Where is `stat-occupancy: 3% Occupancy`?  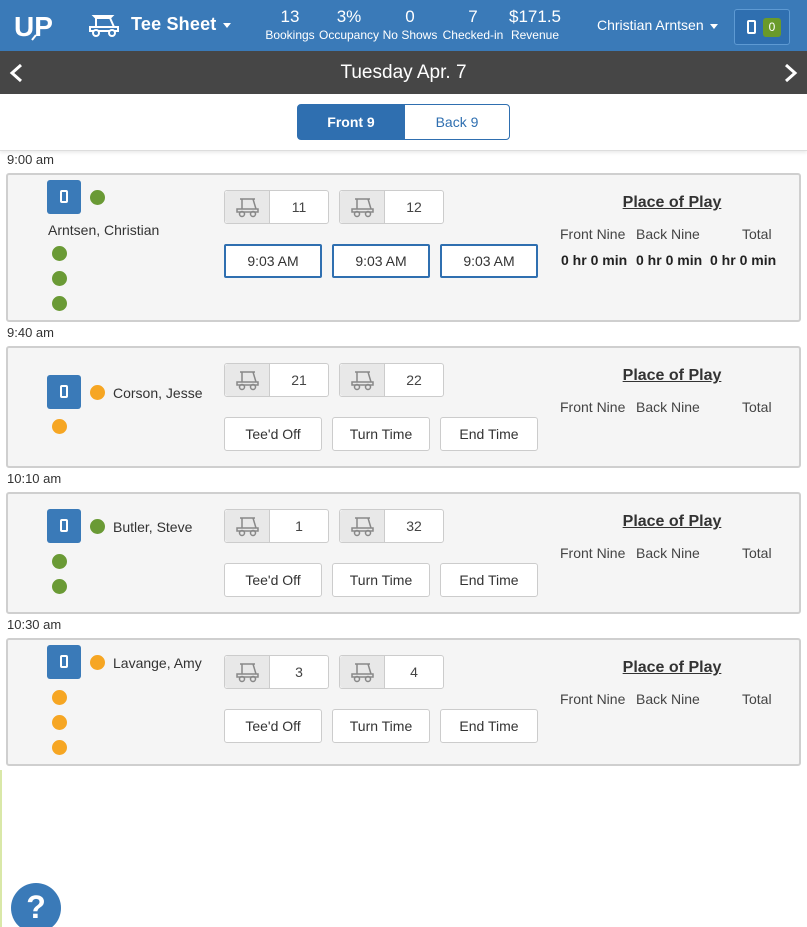
stat-occupancy: 3% Occupancy is located at coordinates (349, 25).